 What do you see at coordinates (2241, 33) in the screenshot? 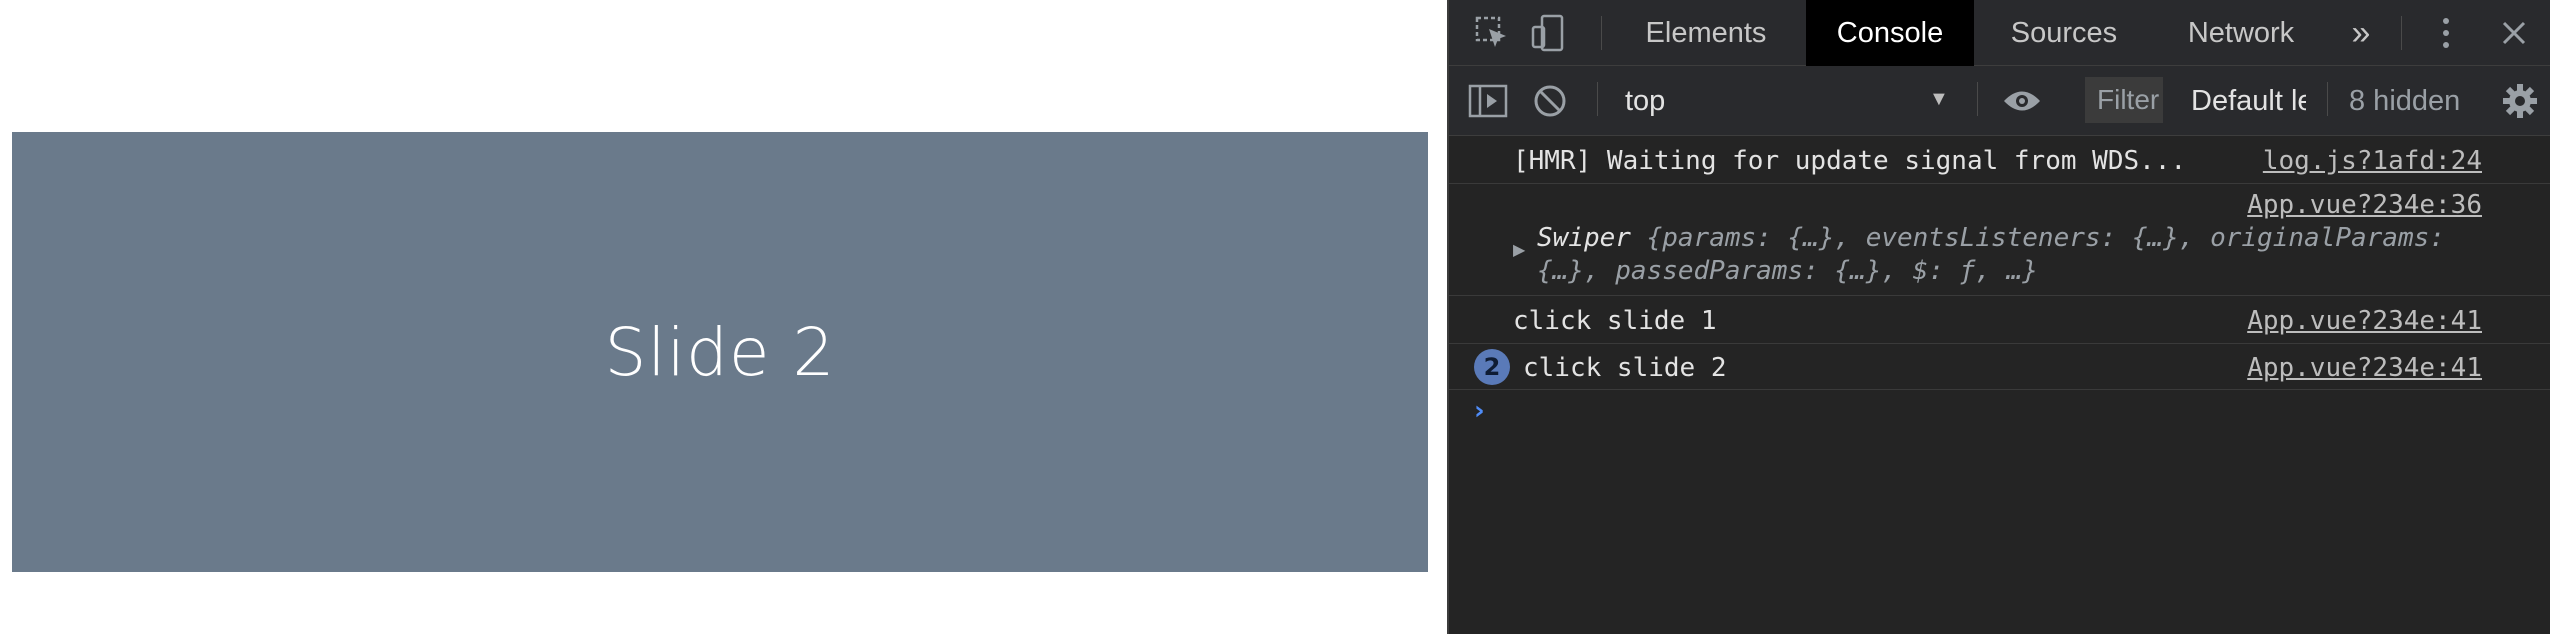
I see `tab-network: Network` at bounding box center [2241, 33].